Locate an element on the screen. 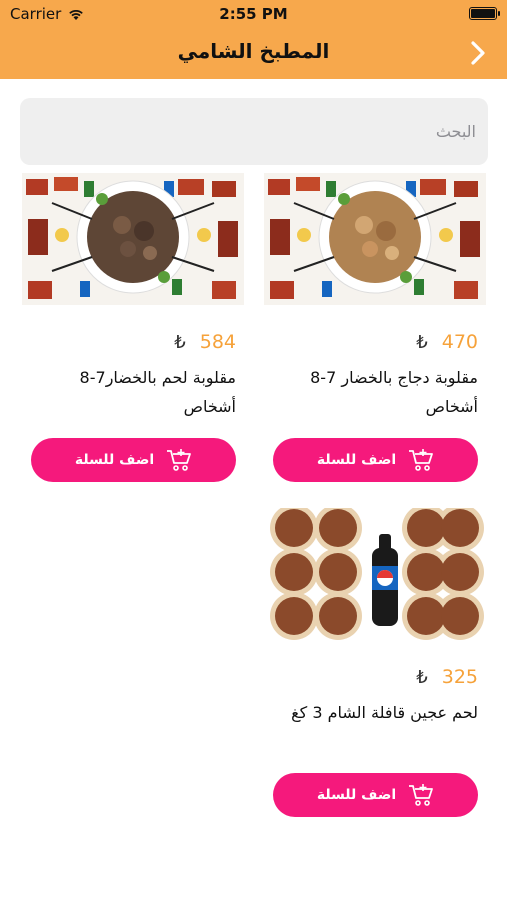  product-name: مقلوبة دجاج بالخضار 7-8 أشخاص is located at coordinates (394, 392).